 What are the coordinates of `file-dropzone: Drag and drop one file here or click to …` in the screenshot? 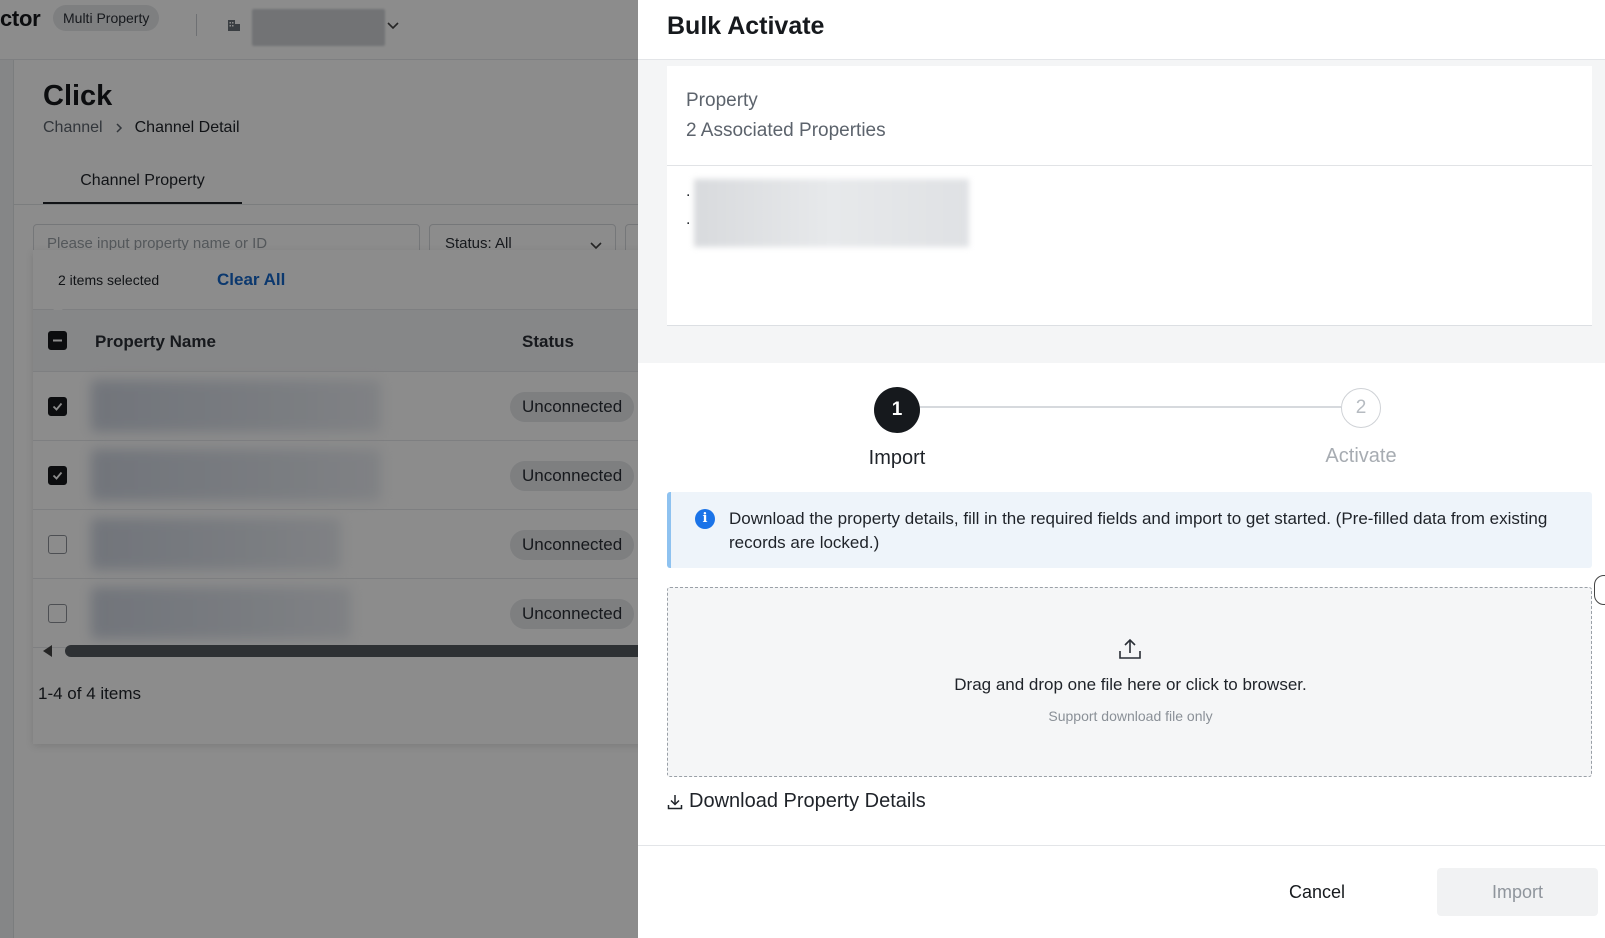 It's located at (1129, 682).